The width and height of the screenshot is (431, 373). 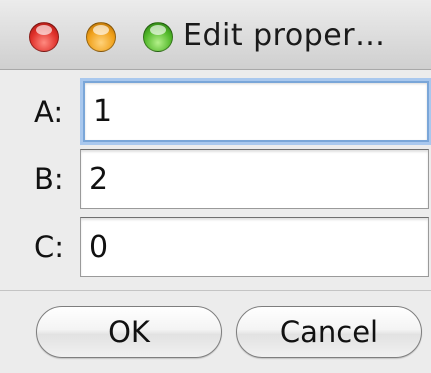 What do you see at coordinates (44, 37) in the screenshot?
I see `close-window-icon` at bounding box center [44, 37].